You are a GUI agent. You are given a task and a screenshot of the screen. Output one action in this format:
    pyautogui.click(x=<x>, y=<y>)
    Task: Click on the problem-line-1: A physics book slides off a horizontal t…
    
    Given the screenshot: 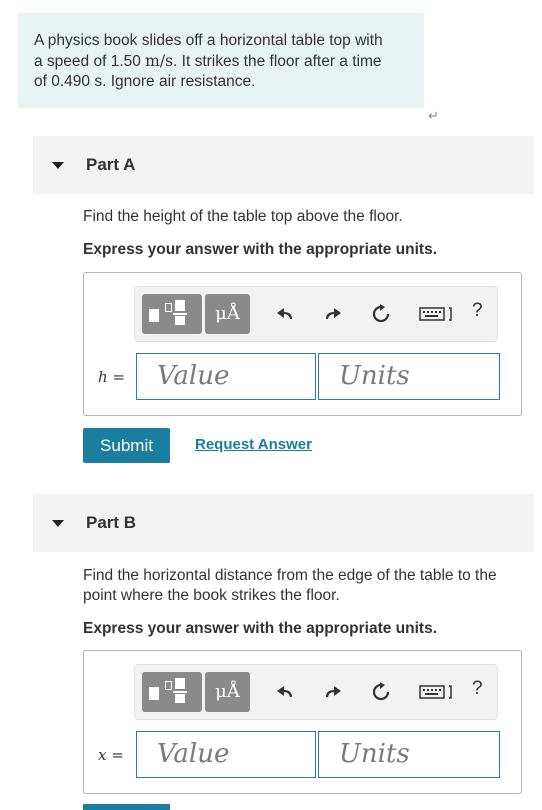 What is the action you would take?
    pyautogui.click(x=208, y=40)
    